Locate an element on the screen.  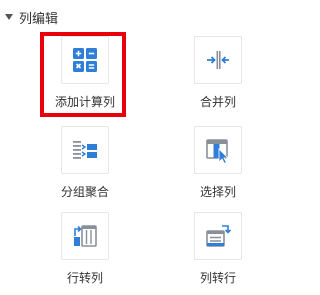
select-column-icon-box is located at coordinates (218, 150).